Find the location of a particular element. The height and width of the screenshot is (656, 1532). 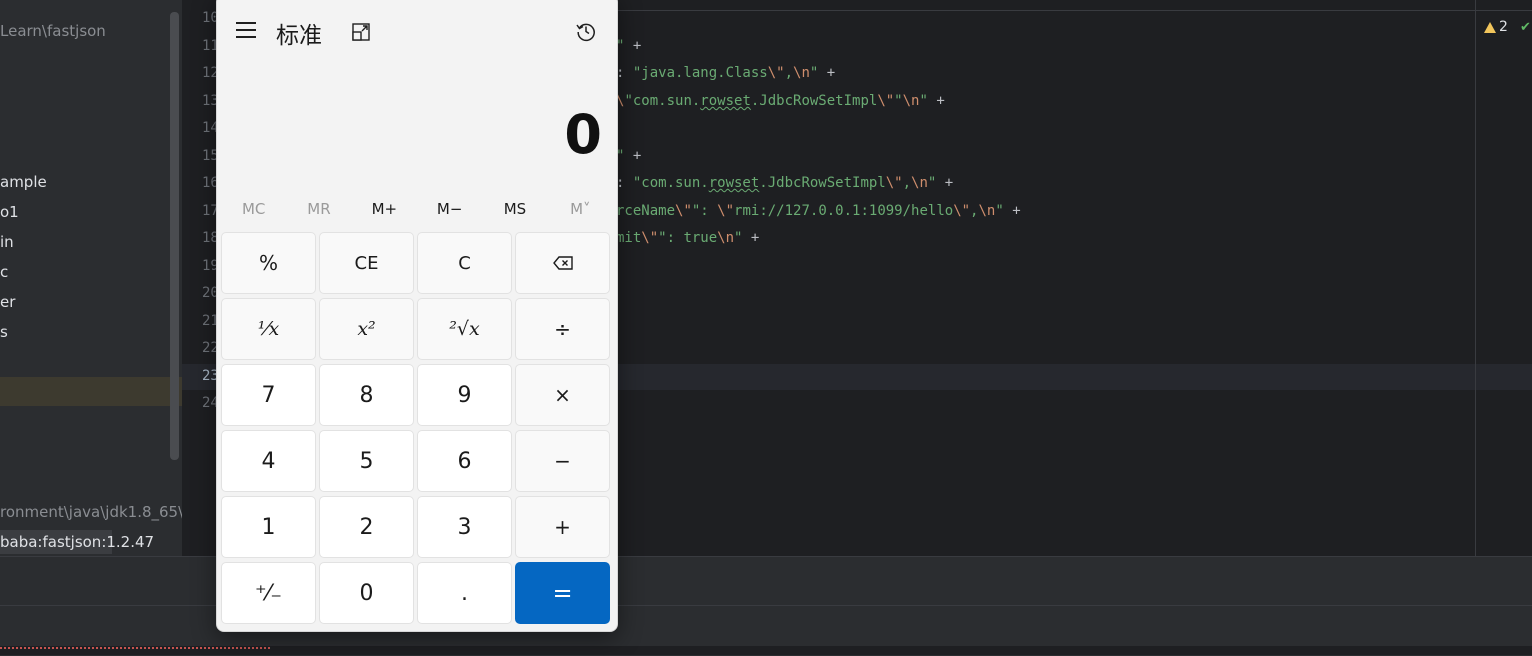

memory-row: MC MR M+ M− MS M˅ is located at coordinates (417, 209).